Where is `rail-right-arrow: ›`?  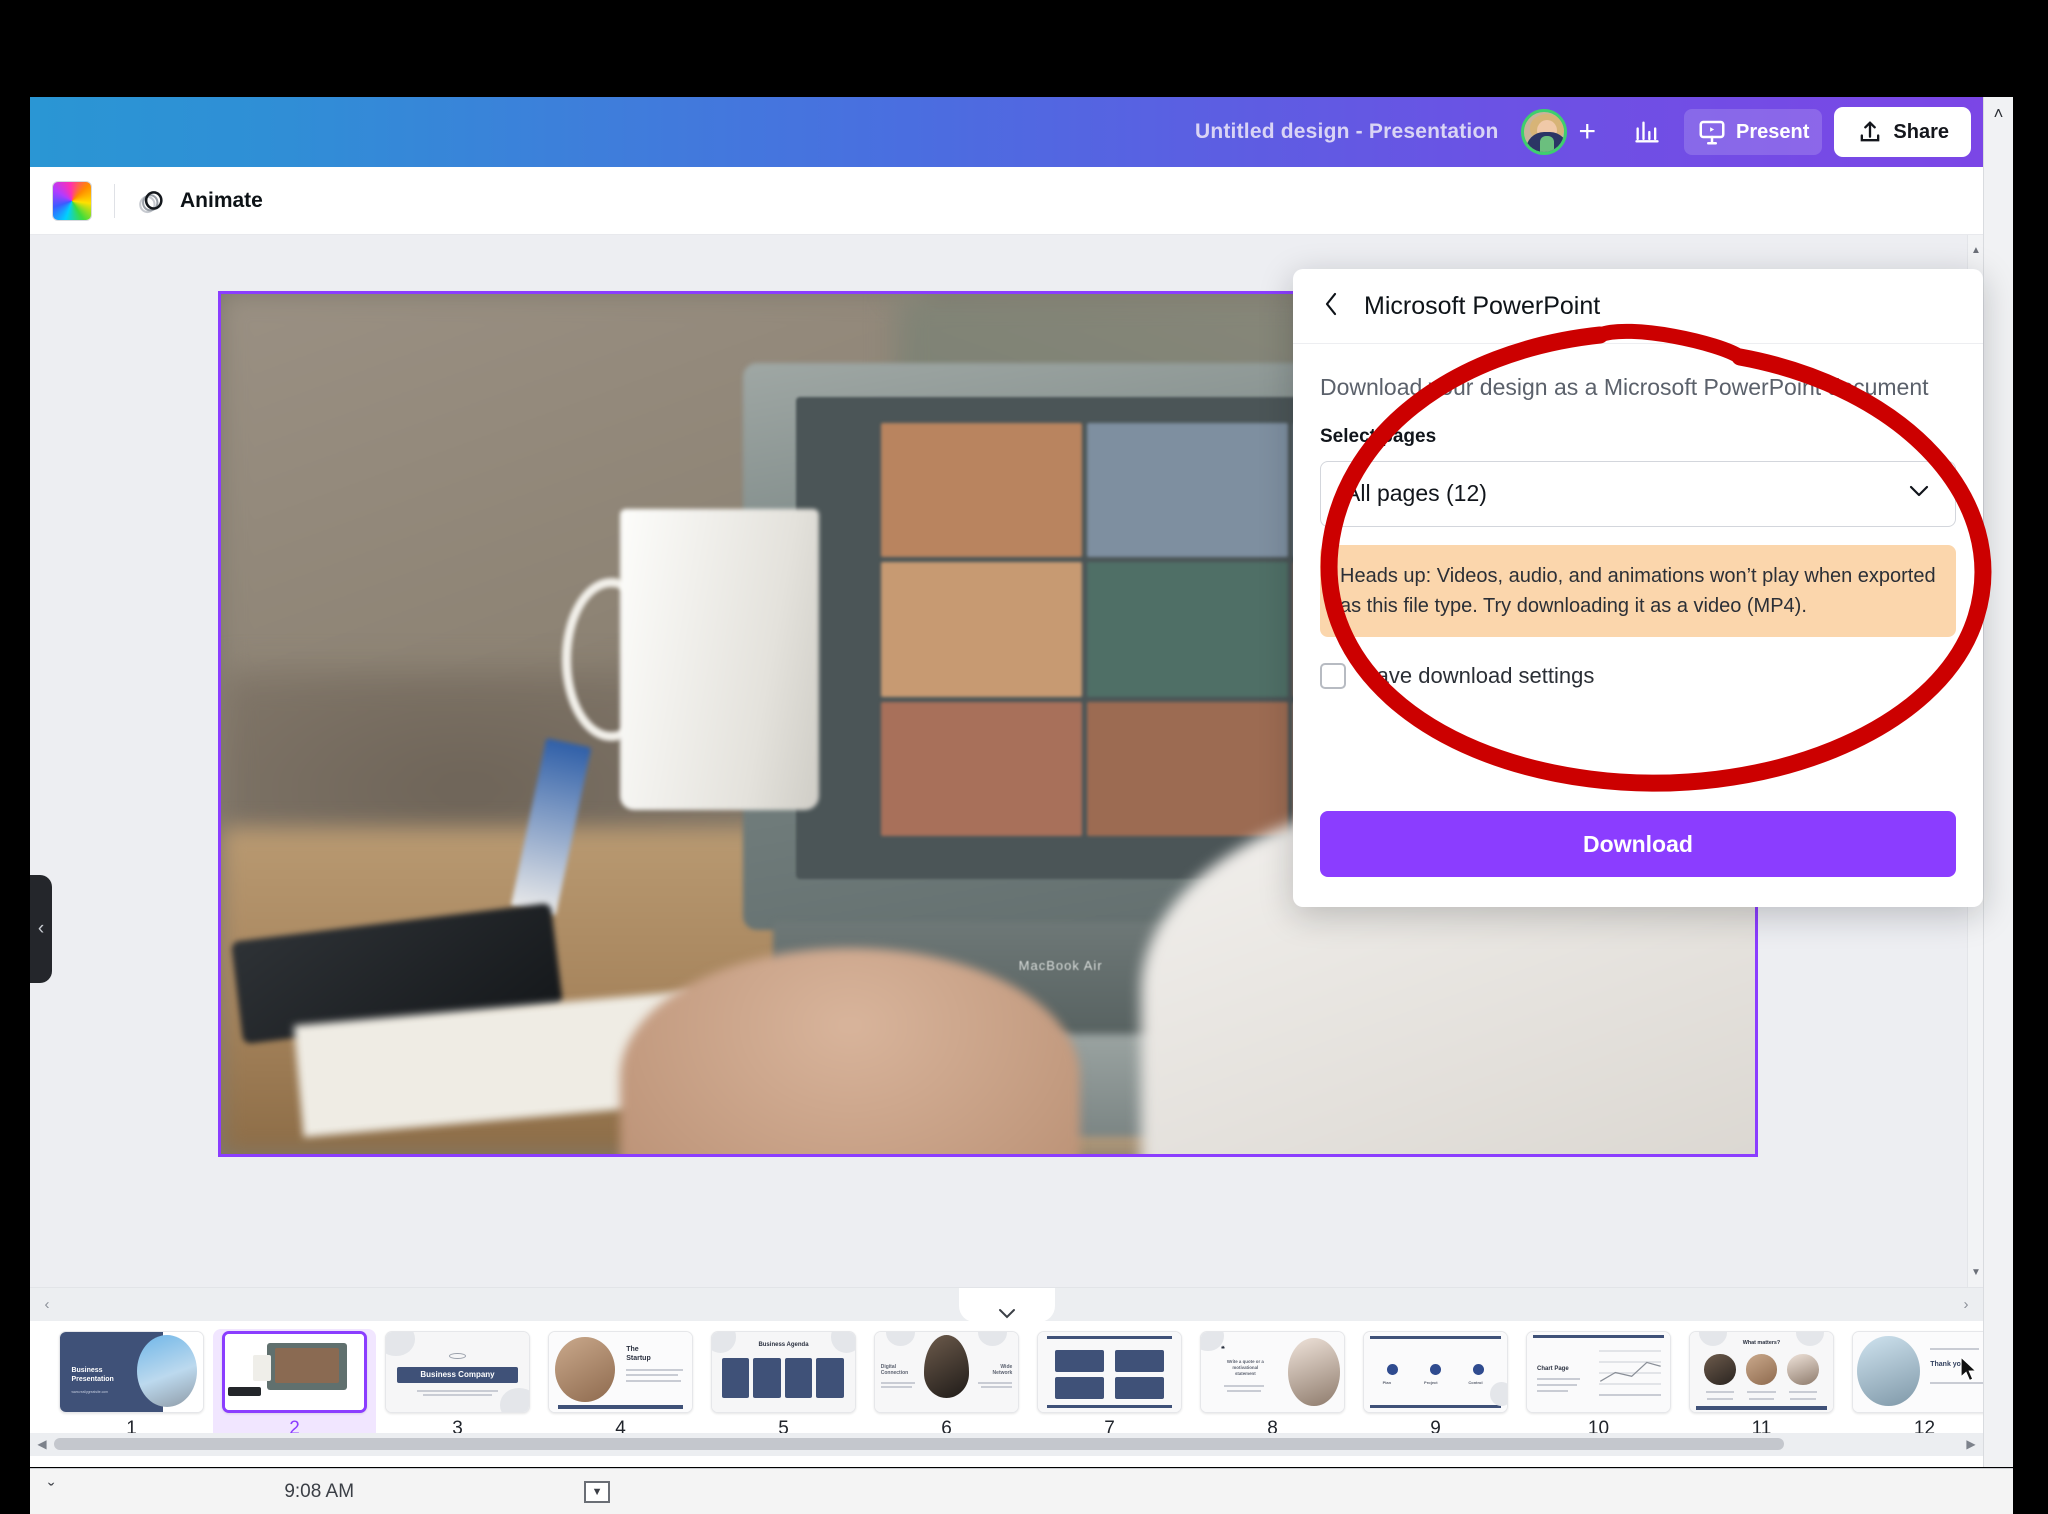
rail-right-arrow: › is located at coordinates (1966, 1304).